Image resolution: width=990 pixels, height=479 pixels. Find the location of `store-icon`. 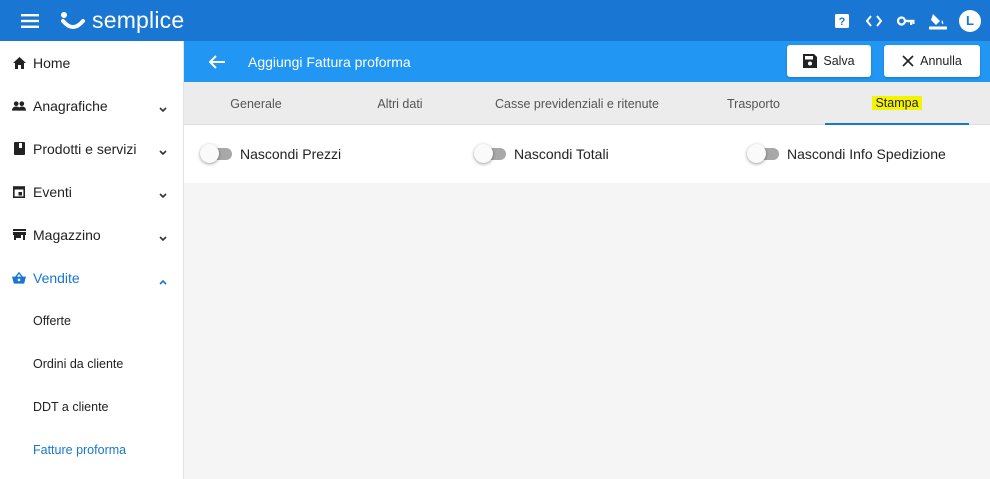

store-icon is located at coordinates (19, 235).